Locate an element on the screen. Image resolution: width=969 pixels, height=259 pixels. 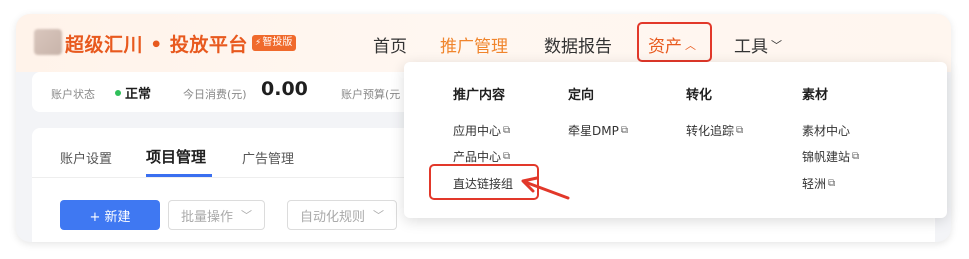
automation-rules-label: 自动化规则 is located at coordinates (333, 217).